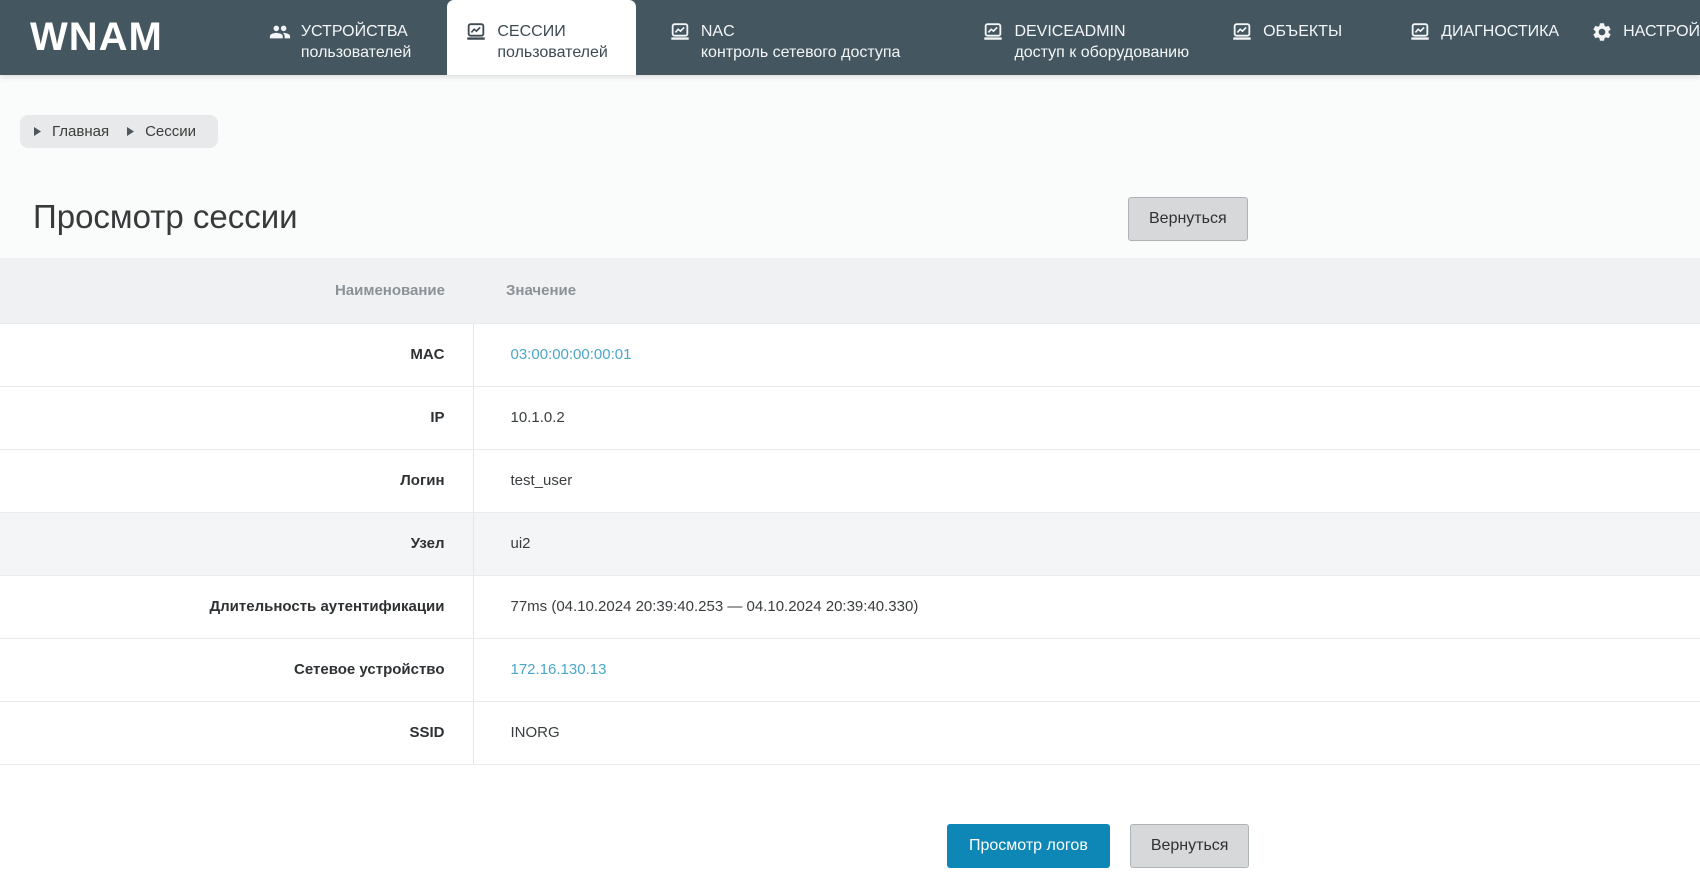  I want to click on table-header-row: Наименование Значение, so click(850, 291).